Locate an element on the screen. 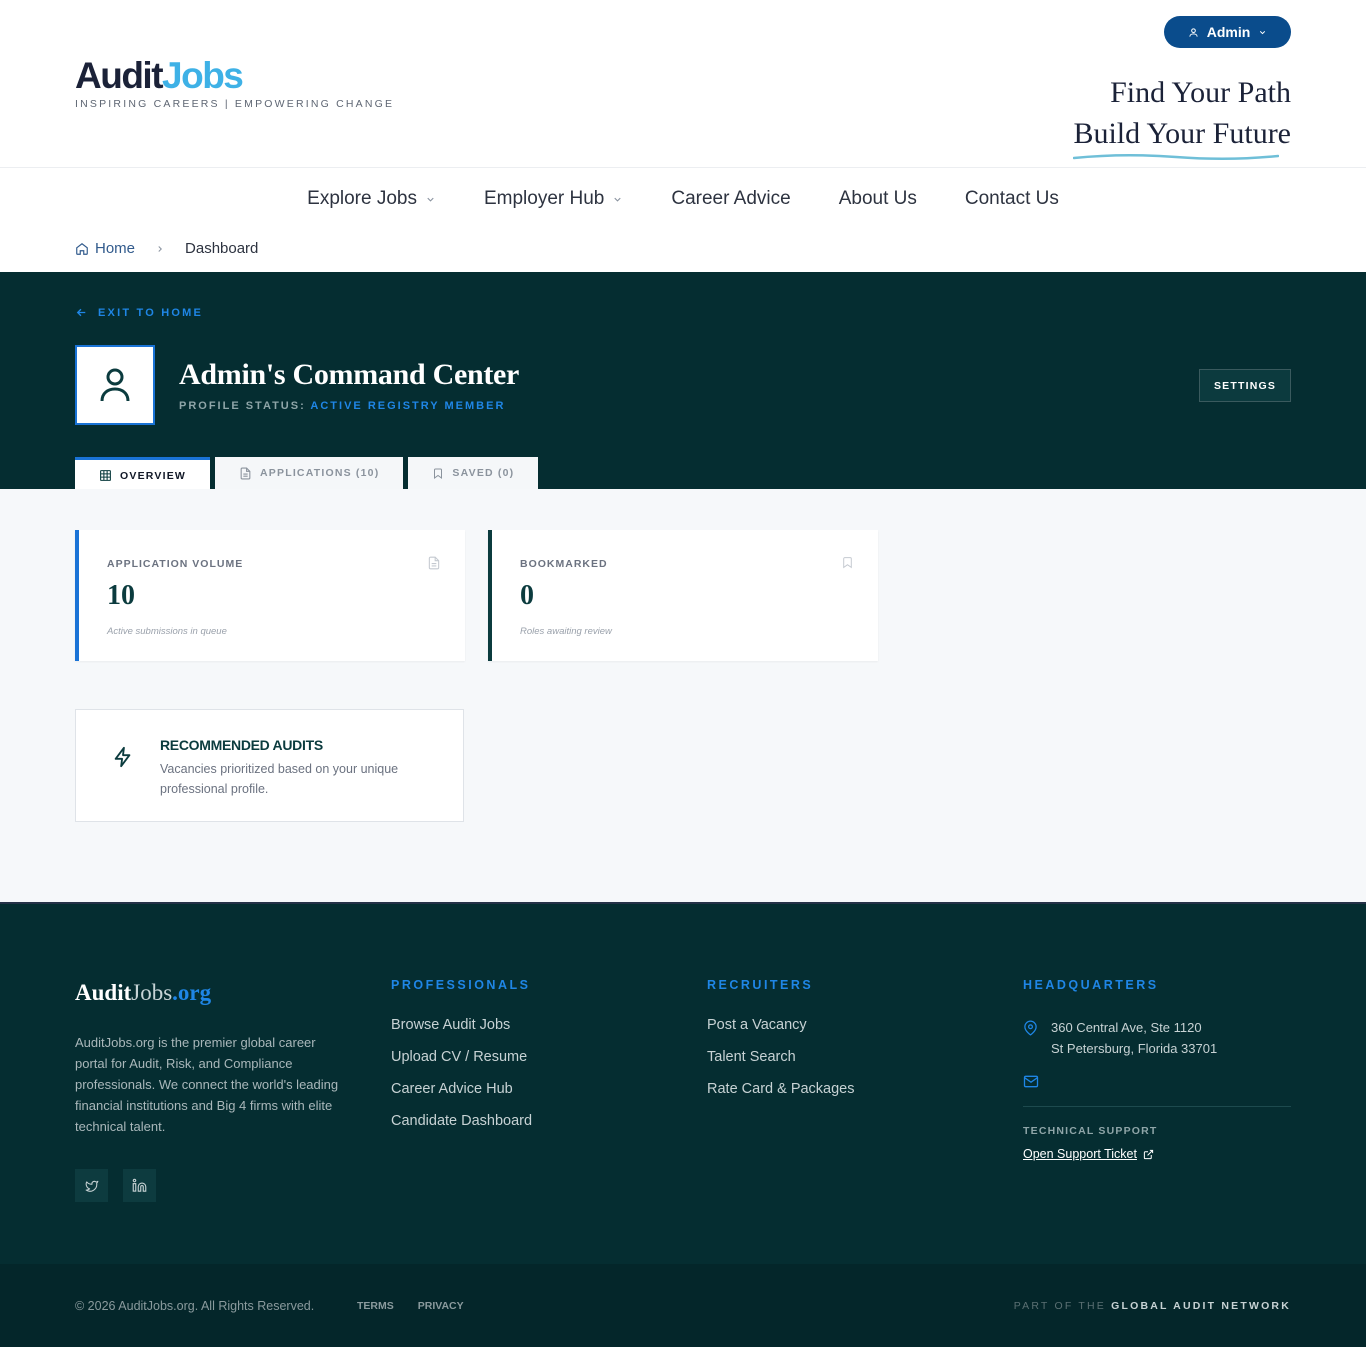 Image resolution: width=1366 pixels, height=1347 pixels. tab-applications: APPLICATIONS (10) is located at coordinates (309, 473).